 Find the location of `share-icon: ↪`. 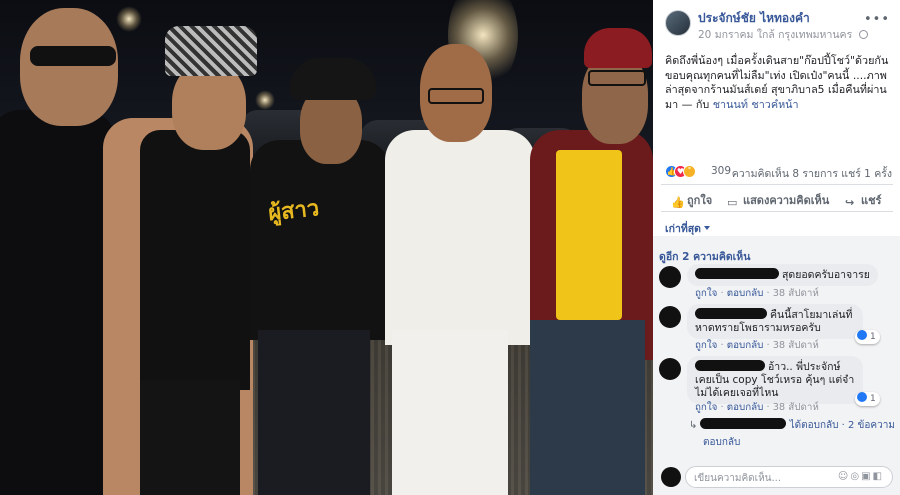

share-icon: ↪ is located at coordinates (850, 202).